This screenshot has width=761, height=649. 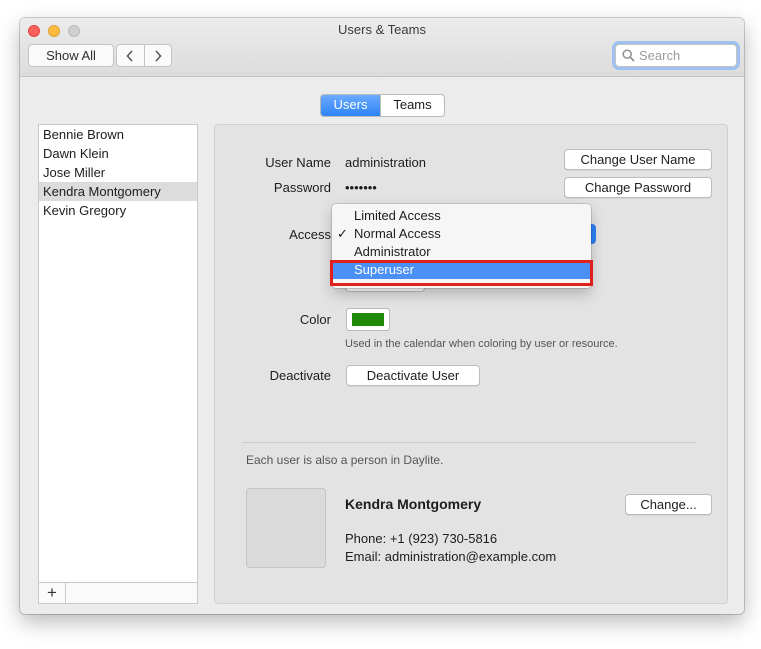 I want to click on deactivate-user-button: Deactivate User, so click(x=413, y=375).